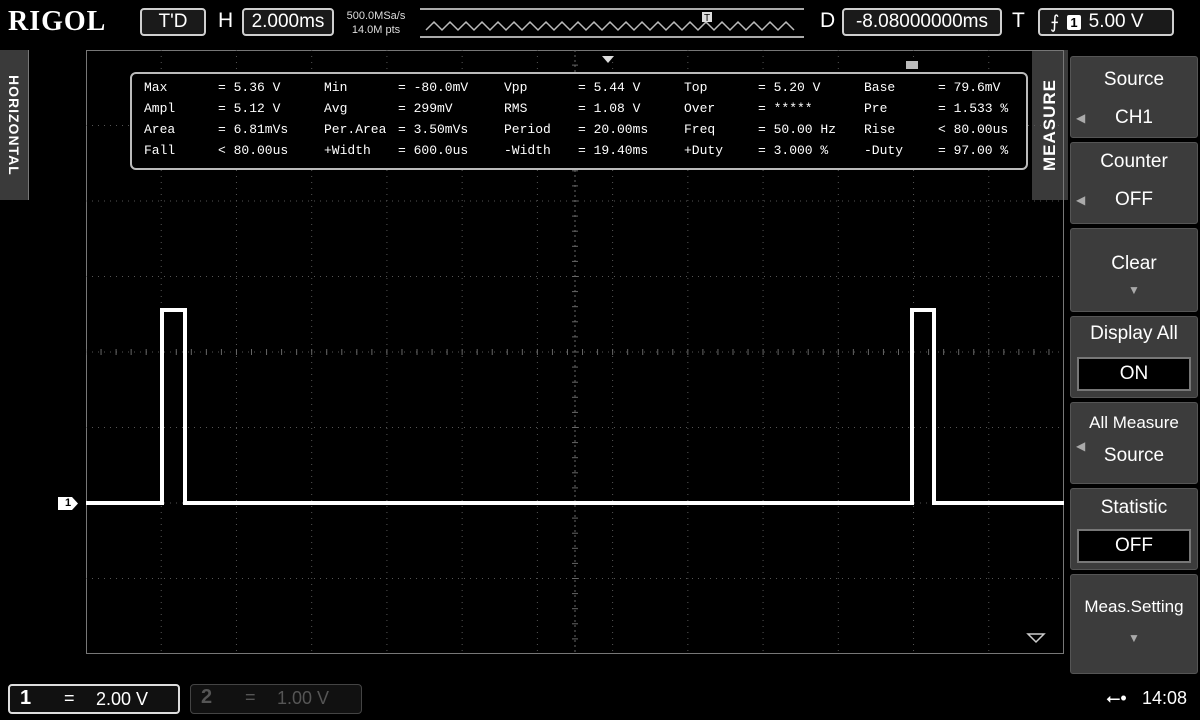 The image size is (1200, 720). I want to click on menu-counter-value: OFF, so click(1134, 199).